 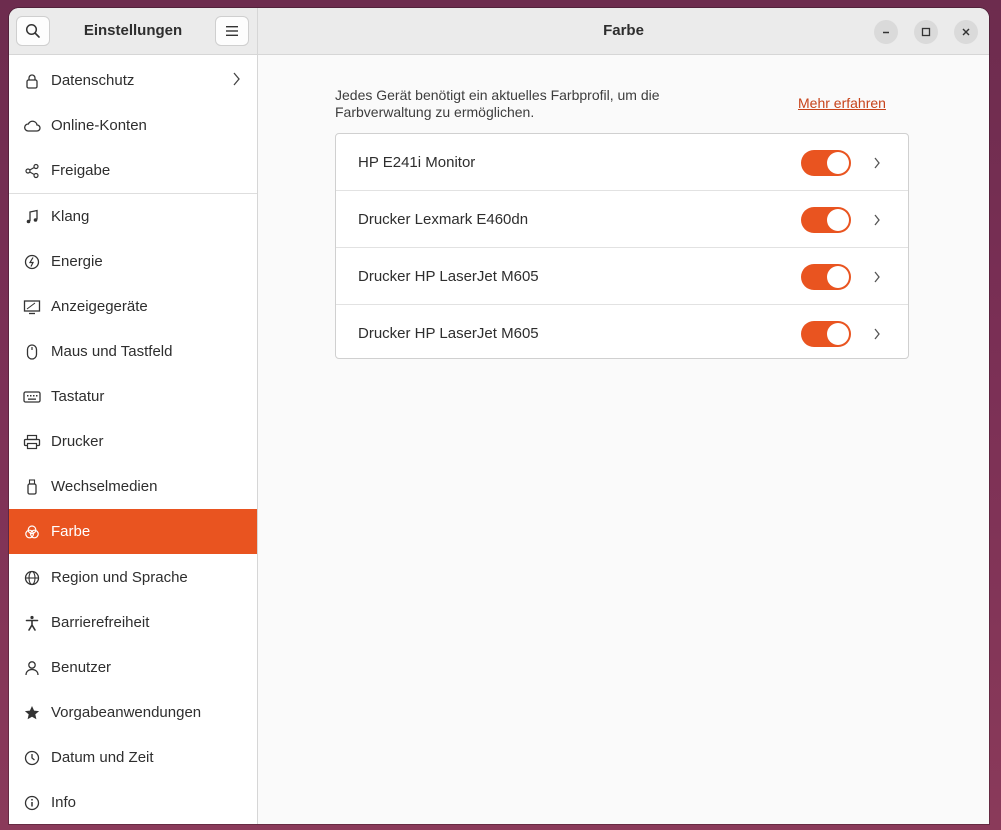 I want to click on sidebar-header: Einstellungen, so click(x=133, y=31).